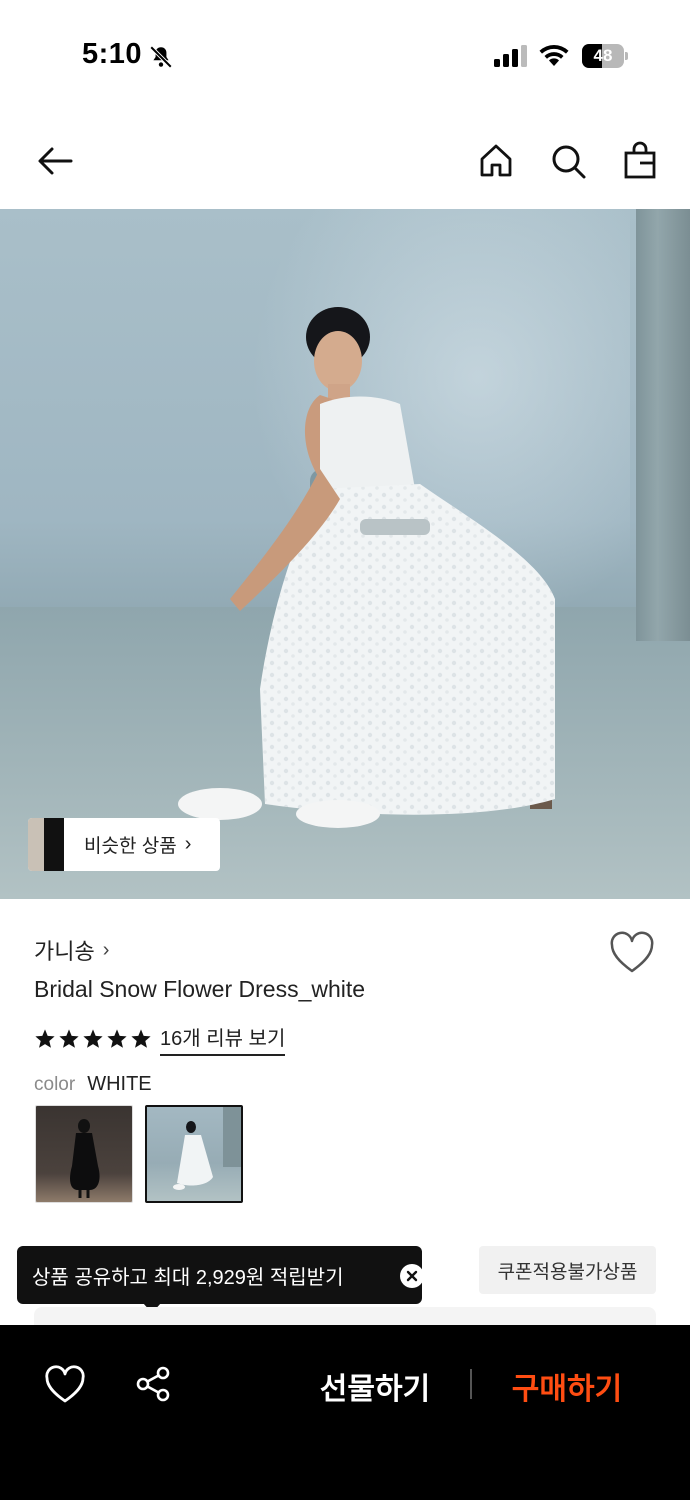 Image resolution: width=690 pixels, height=1500 pixels. I want to click on rating-stars, so click(93, 1039).